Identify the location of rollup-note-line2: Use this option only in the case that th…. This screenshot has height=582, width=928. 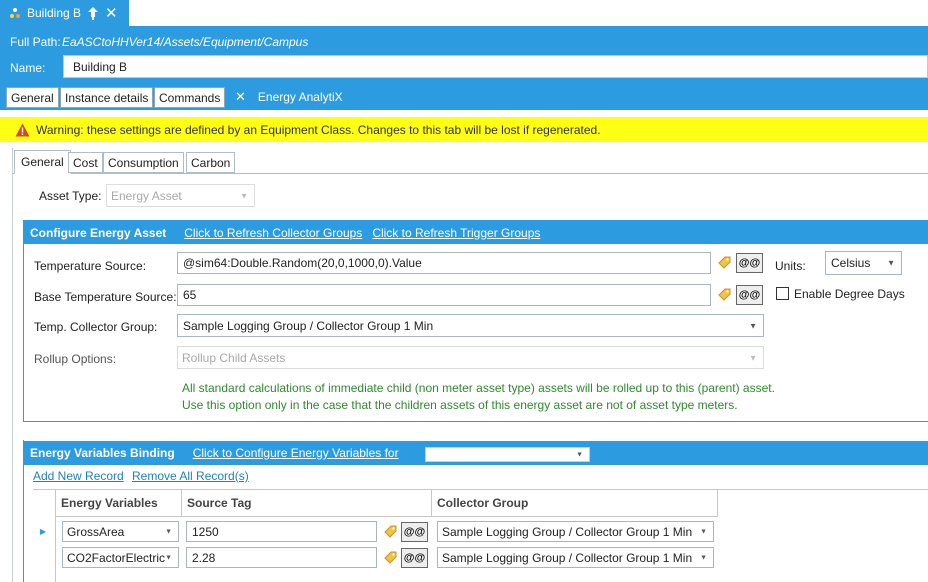
(460, 405).